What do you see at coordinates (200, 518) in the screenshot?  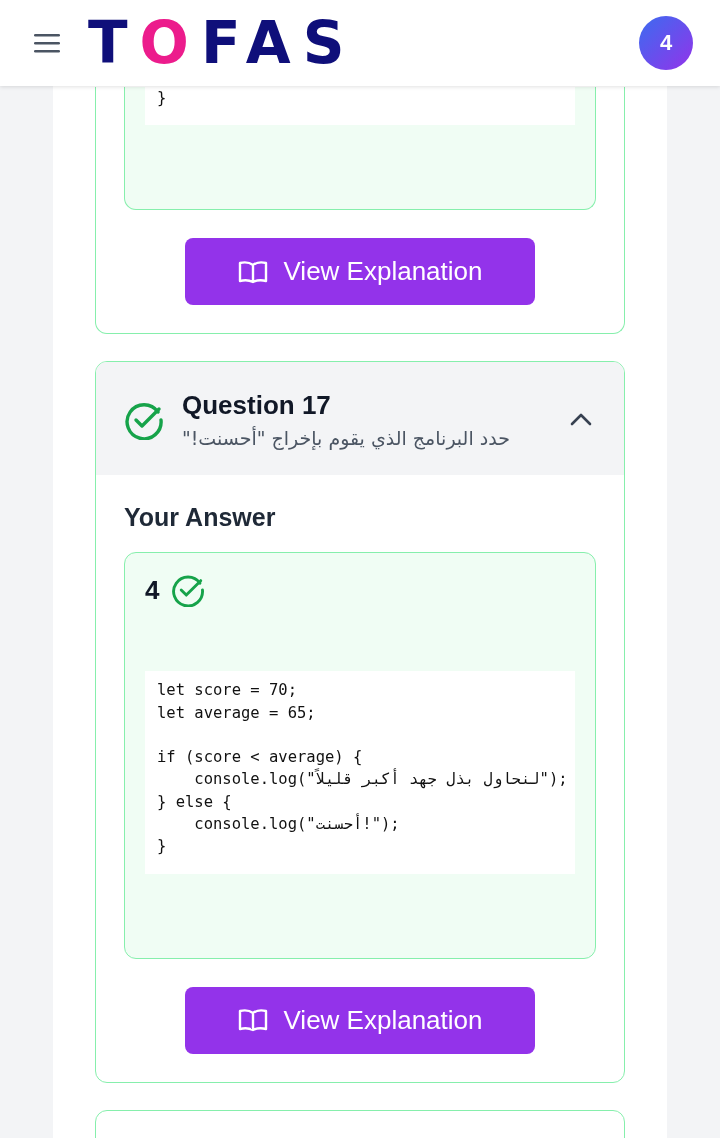 I see `answer-label: Your Answer` at bounding box center [200, 518].